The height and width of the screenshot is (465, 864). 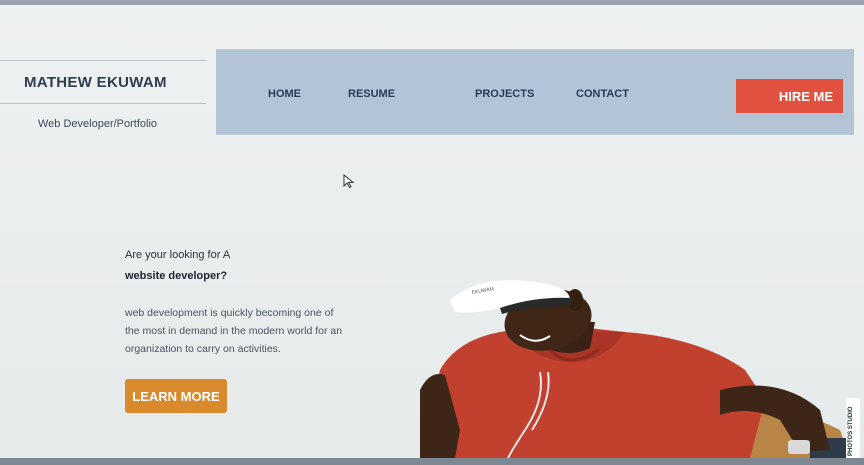 What do you see at coordinates (176, 276) in the screenshot?
I see `hero-headline: website developer?` at bounding box center [176, 276].